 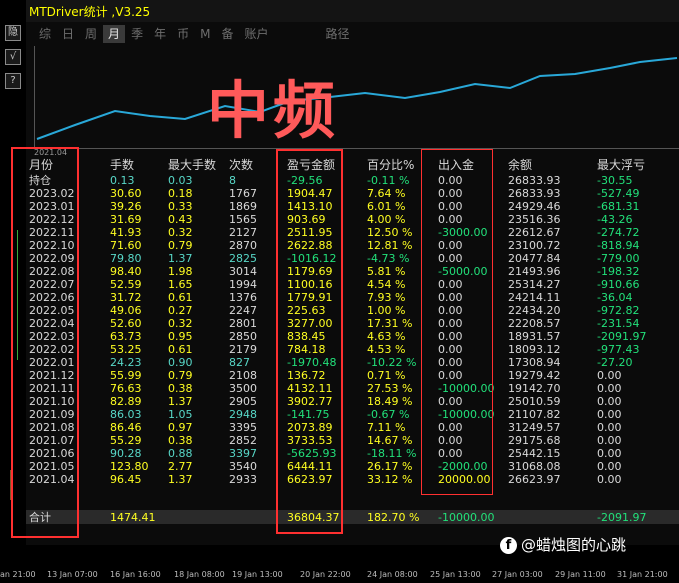 I want to click on cell-balance: 19279.42, so click(x=534, y=375).